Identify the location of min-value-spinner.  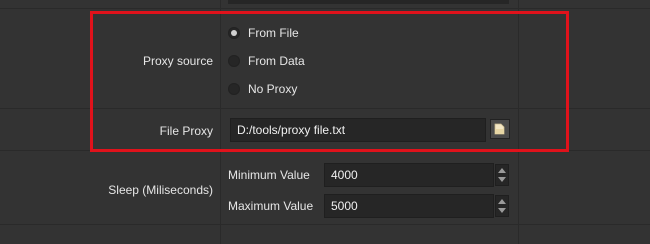
(502, 175).